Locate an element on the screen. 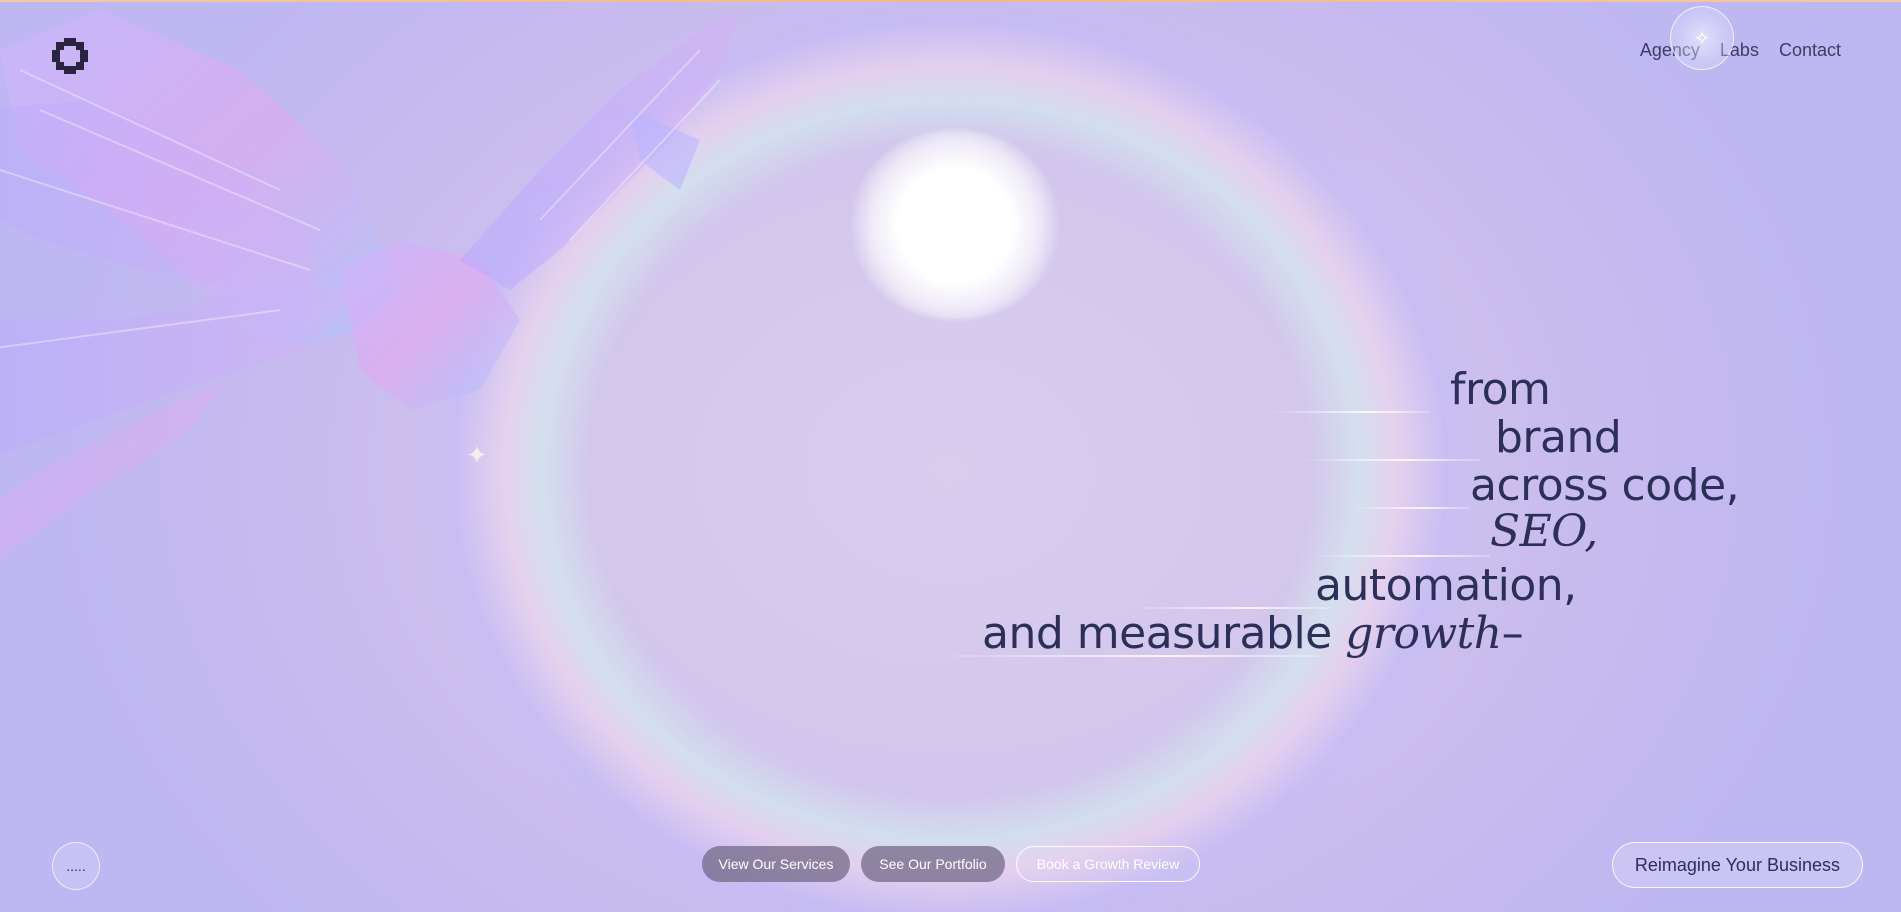 This screenshot has height=912, width=1901. headline-line-4: SEO, is located at coordinates (1544, 531).